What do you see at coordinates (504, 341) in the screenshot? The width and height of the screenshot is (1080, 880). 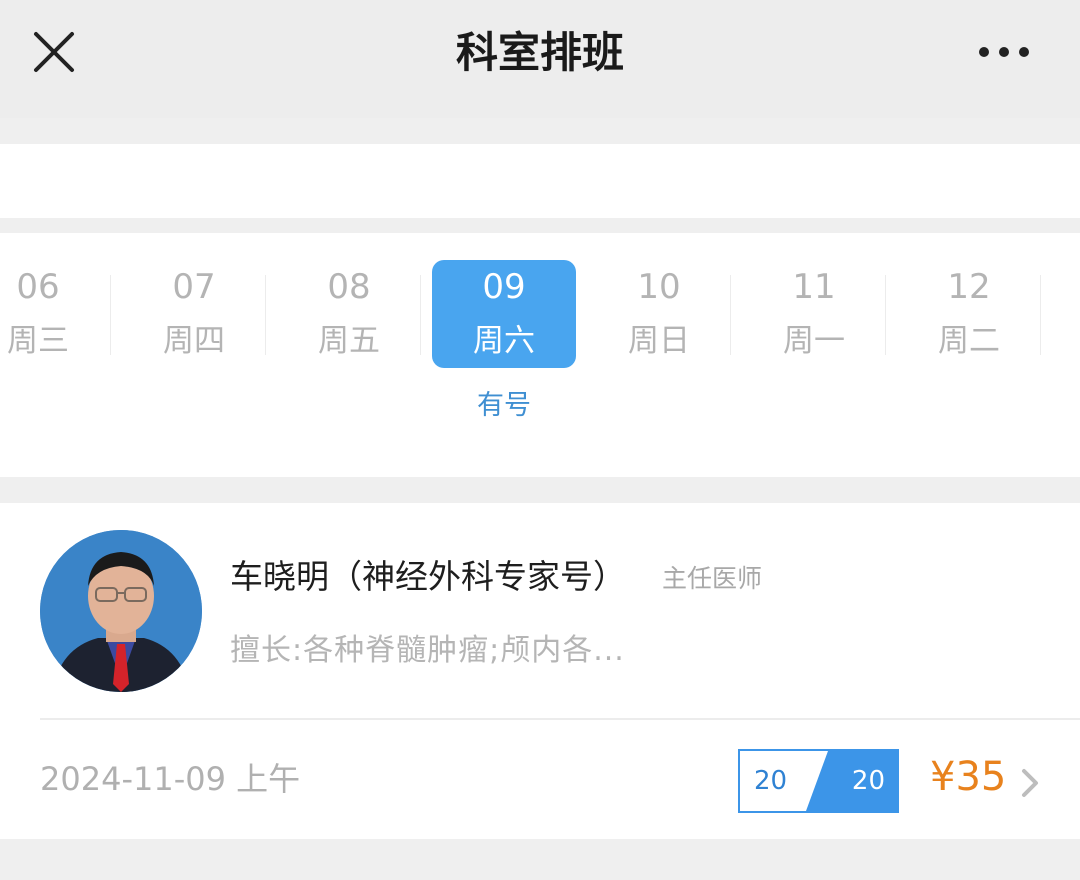 I see `date-weekday: 周六` at bounding box center [504, 341].